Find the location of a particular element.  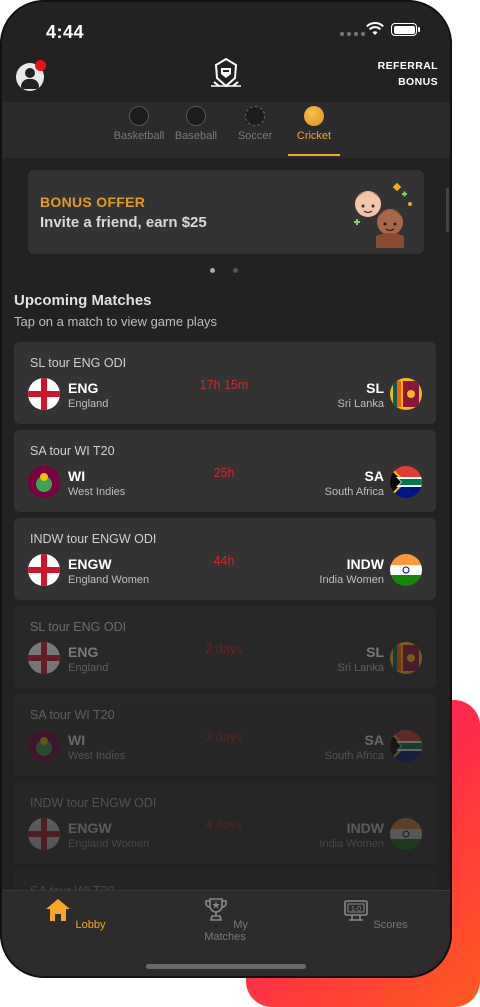

tab-baseball: Baseball is located at coordinates (196, 124).